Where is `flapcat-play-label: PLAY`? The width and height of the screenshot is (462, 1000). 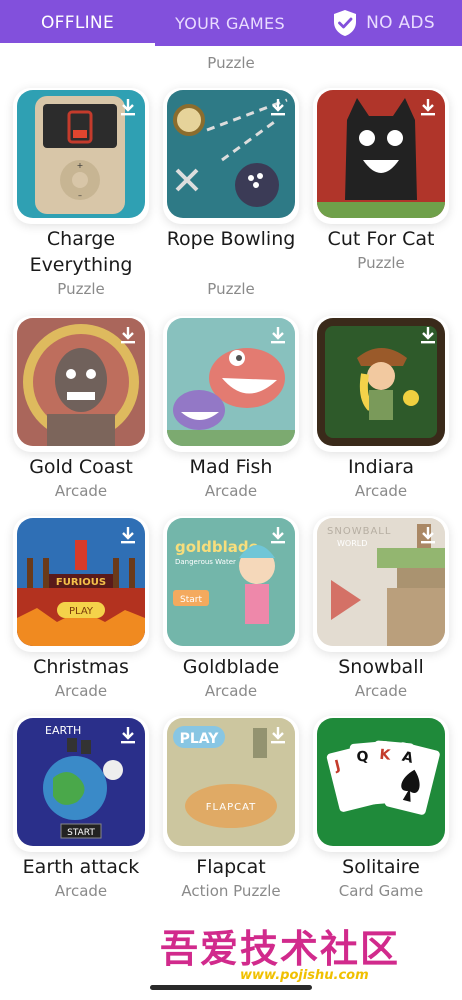 flapcat-play-label: PLAY is located at coordinates (200, 739).